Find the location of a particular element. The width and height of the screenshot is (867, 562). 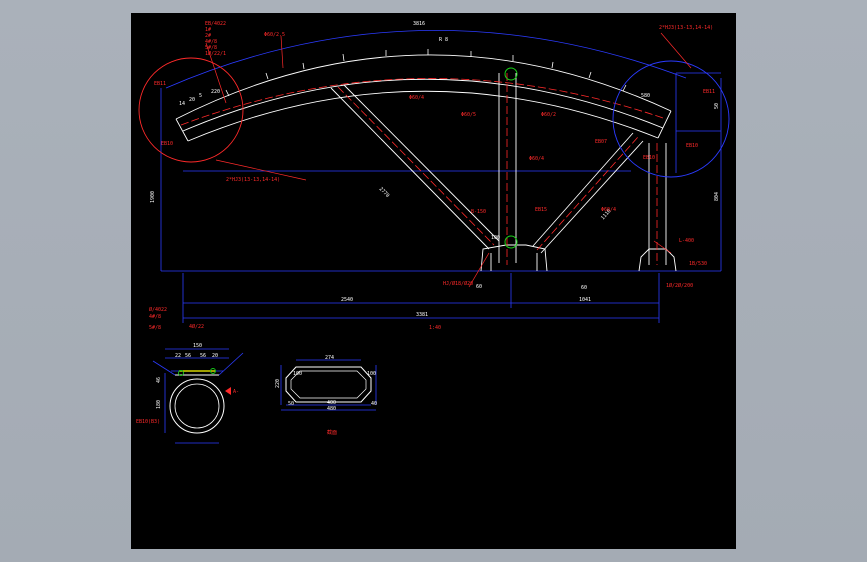

svg-text: 1Ø/2Ø/200 is located at coordinates (679, 285).